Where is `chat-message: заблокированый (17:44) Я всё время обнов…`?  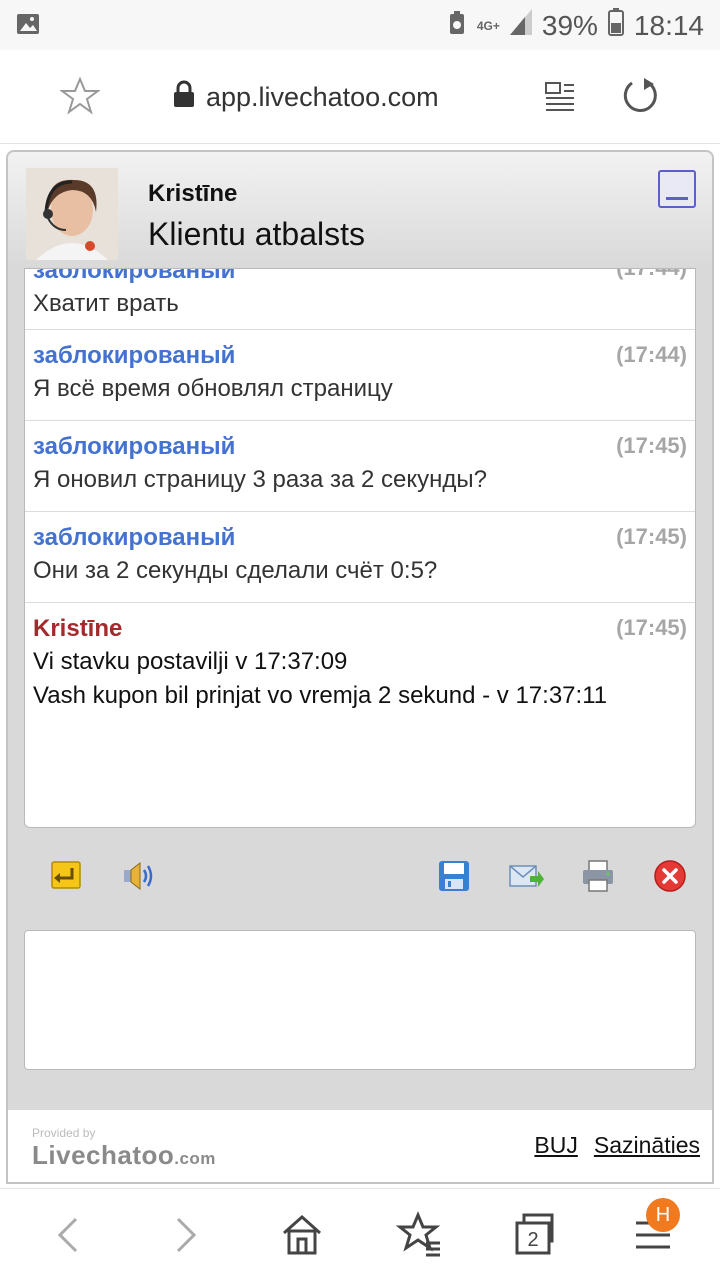 chat-message: заблокированый (17:44) Я всё время обнов… is located at coordinates (360, 375).